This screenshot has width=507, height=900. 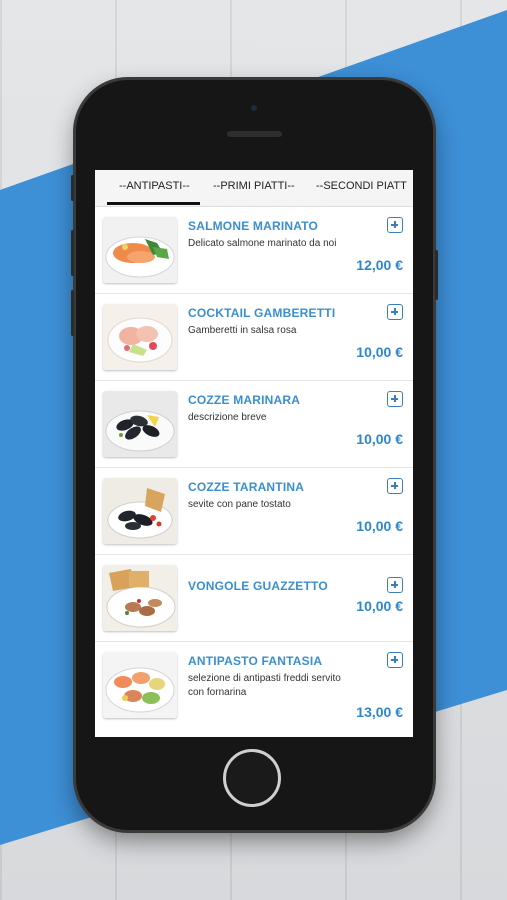 What do you see at coordinates (140, 598) in the screenshot?
I see `dish-photo-vongole` at bounding box center [140, 598].